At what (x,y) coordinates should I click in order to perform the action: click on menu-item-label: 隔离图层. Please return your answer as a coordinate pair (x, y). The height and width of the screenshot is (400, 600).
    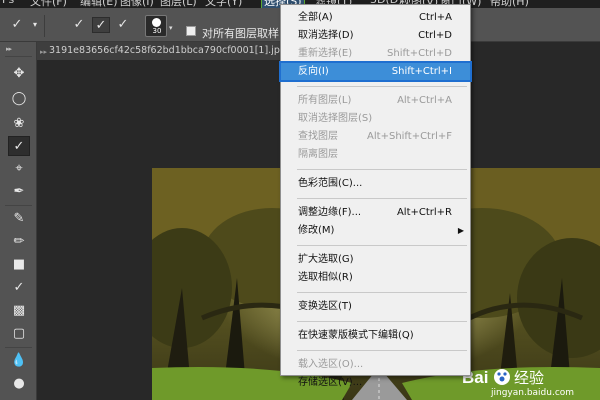
    Looking at the image, I should click on (318, 154).